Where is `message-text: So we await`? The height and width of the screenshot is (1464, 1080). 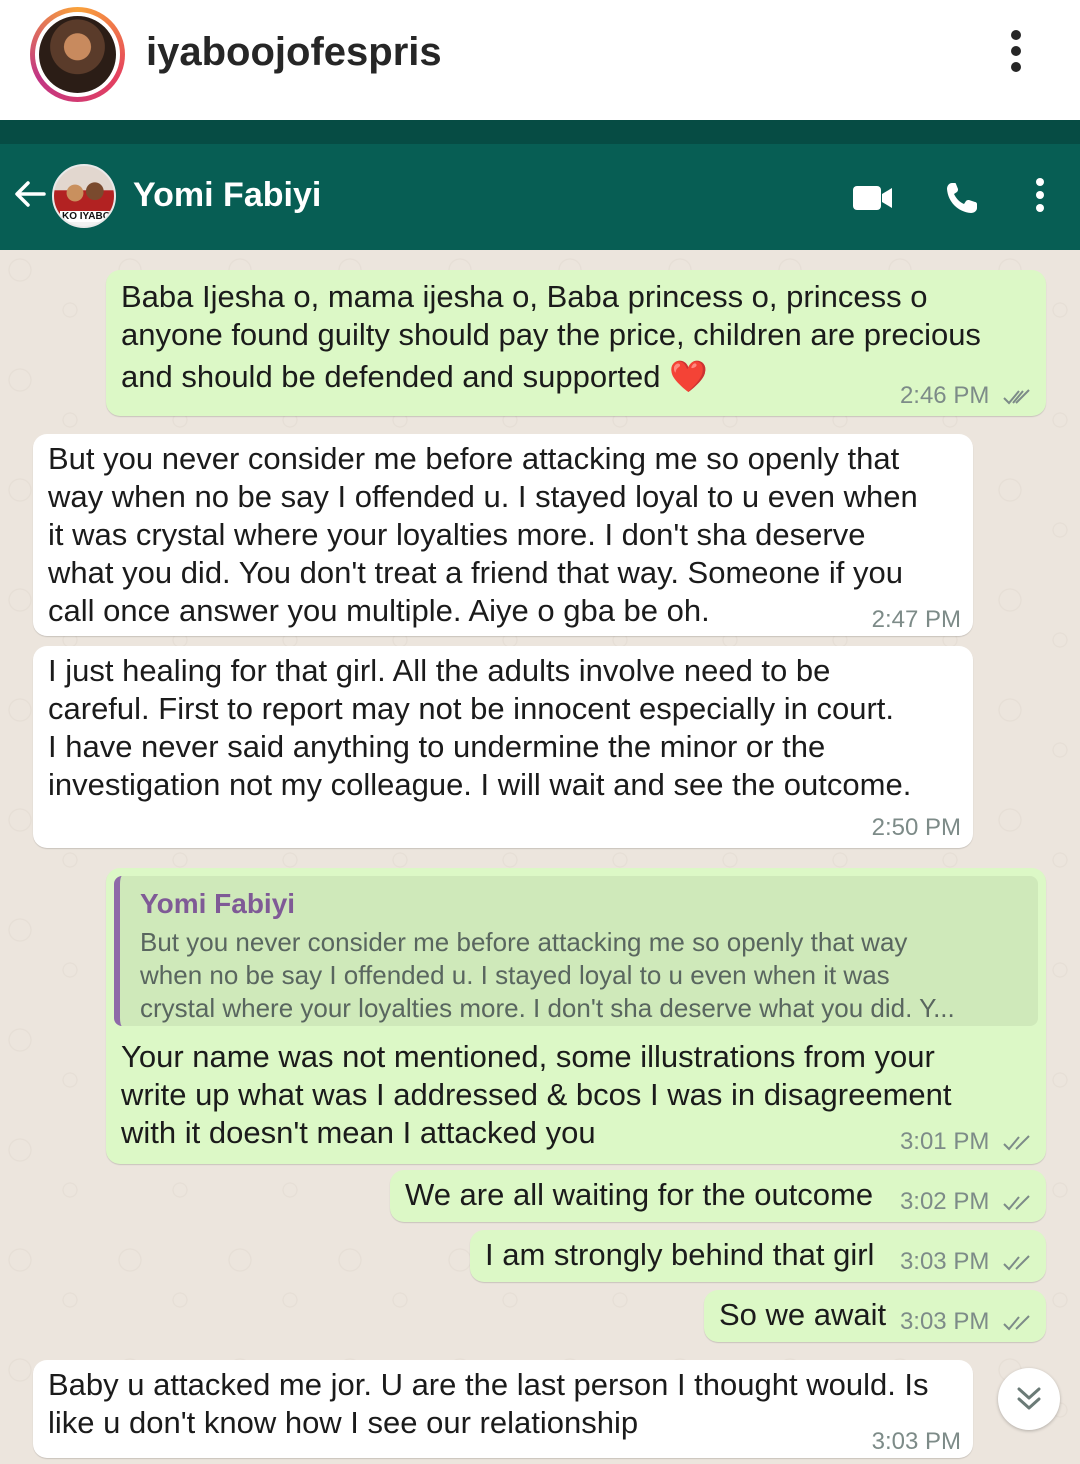
message-text: So we await is located at coordinates (803, 1314).